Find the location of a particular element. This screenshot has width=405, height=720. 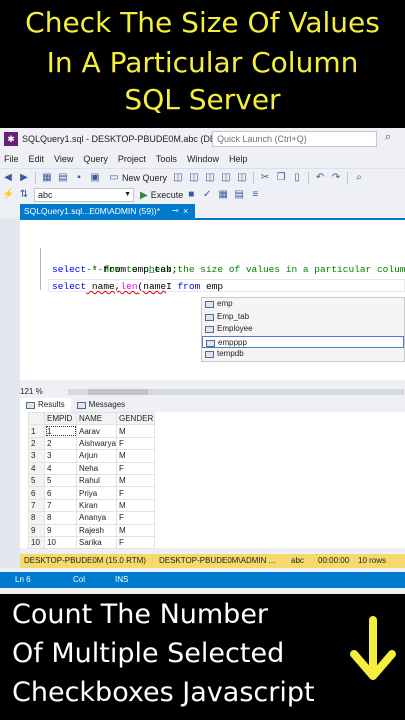

table-cell: Aishwarya is located at coordinates (96, 443).